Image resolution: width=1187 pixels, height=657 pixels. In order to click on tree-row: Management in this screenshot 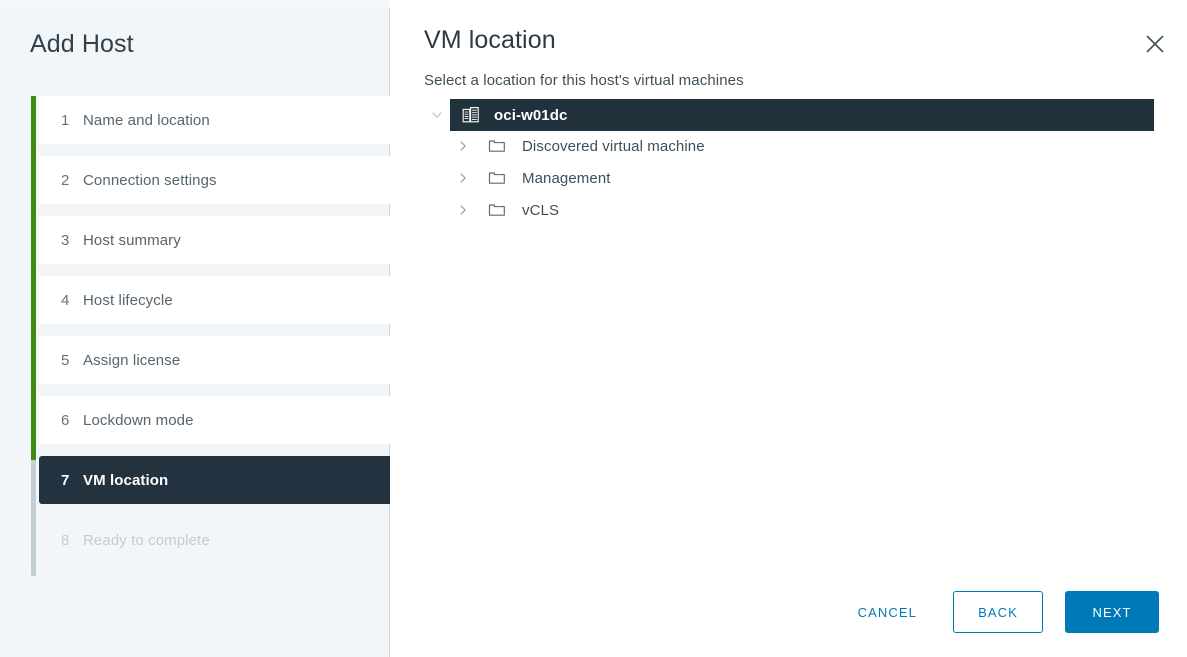, I will do `click(789, 178)`.